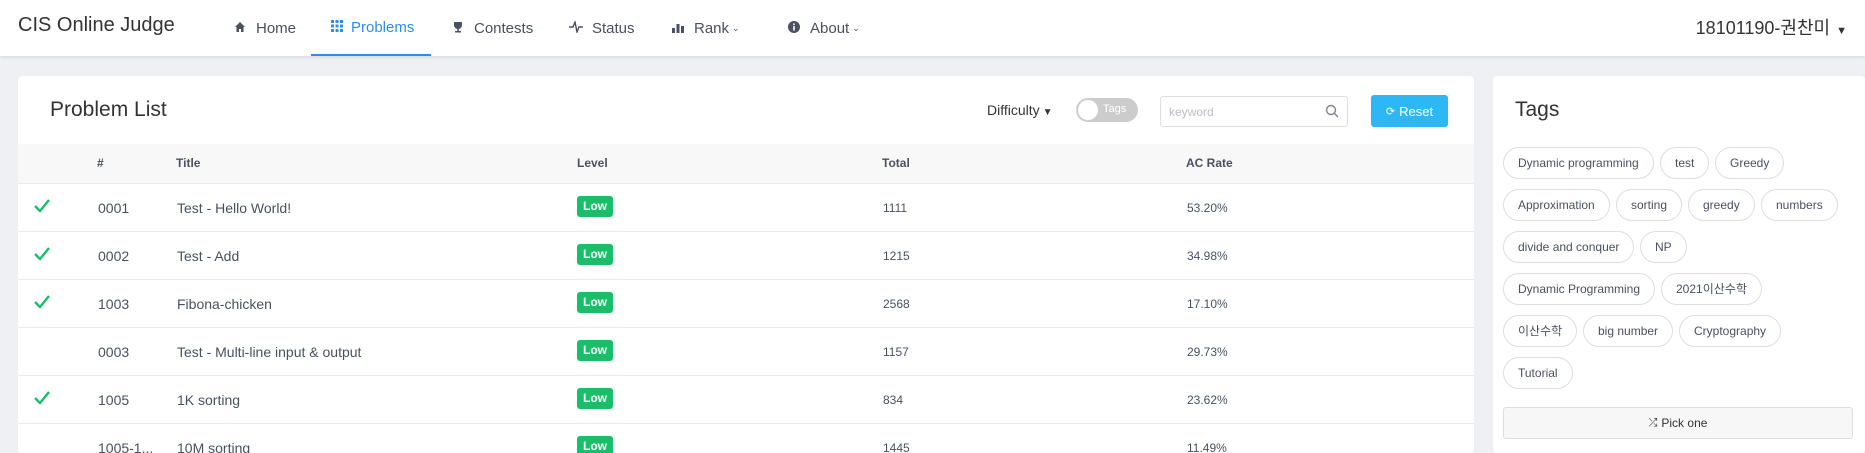 The image size is (1865, 453). Describe the element at coordinates (746, 438) in the screenshot. I see `table-row: 1005-1... 10M sorting Low 1445 11.49%` at that location.